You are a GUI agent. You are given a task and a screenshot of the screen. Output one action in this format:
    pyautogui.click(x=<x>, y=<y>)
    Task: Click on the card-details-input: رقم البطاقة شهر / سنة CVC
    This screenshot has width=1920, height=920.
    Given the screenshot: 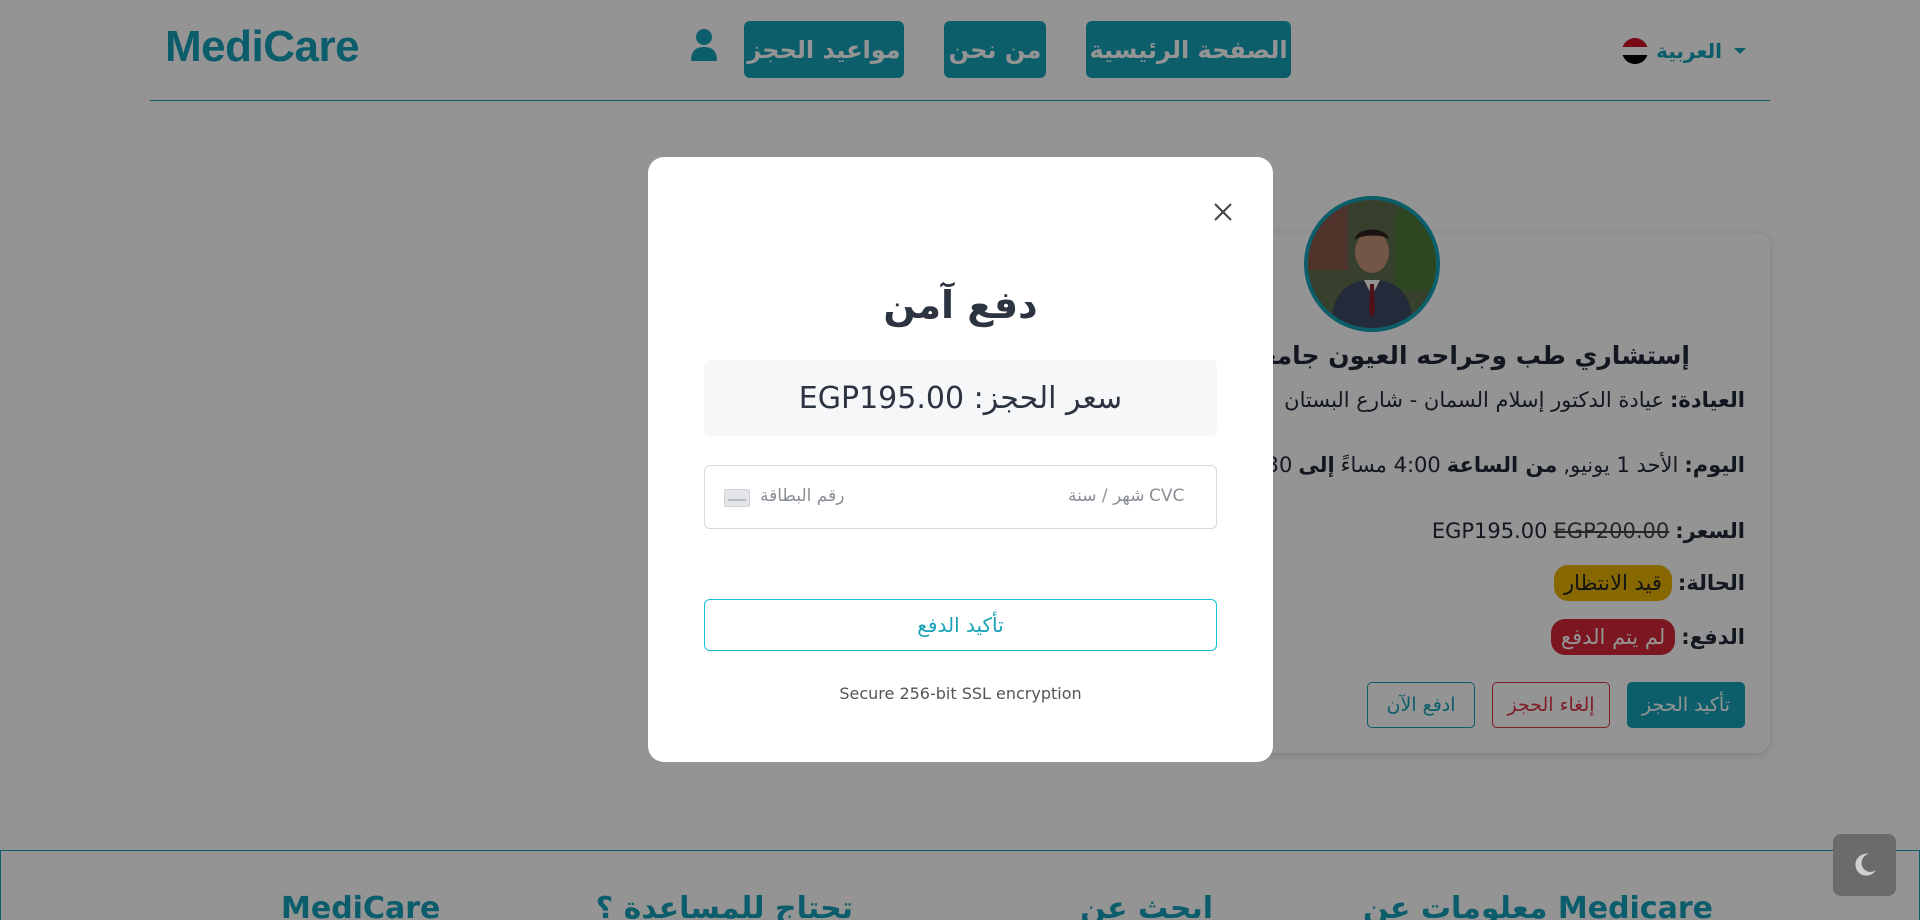 What is the action you would take?
    pyautogui.click(x=960, y=497)
    